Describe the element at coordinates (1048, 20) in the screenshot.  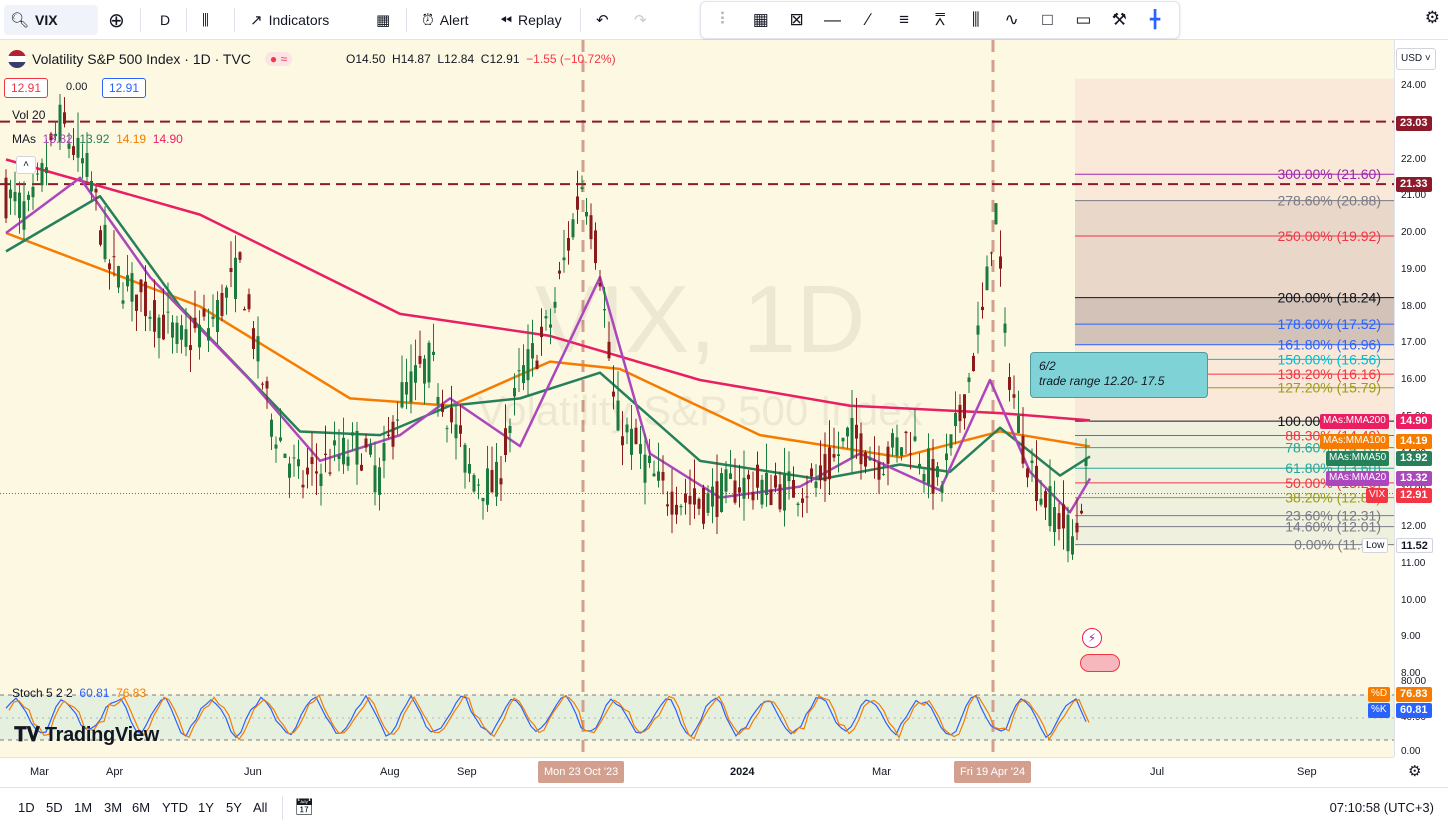
I see `comment-icon: □` at that location.